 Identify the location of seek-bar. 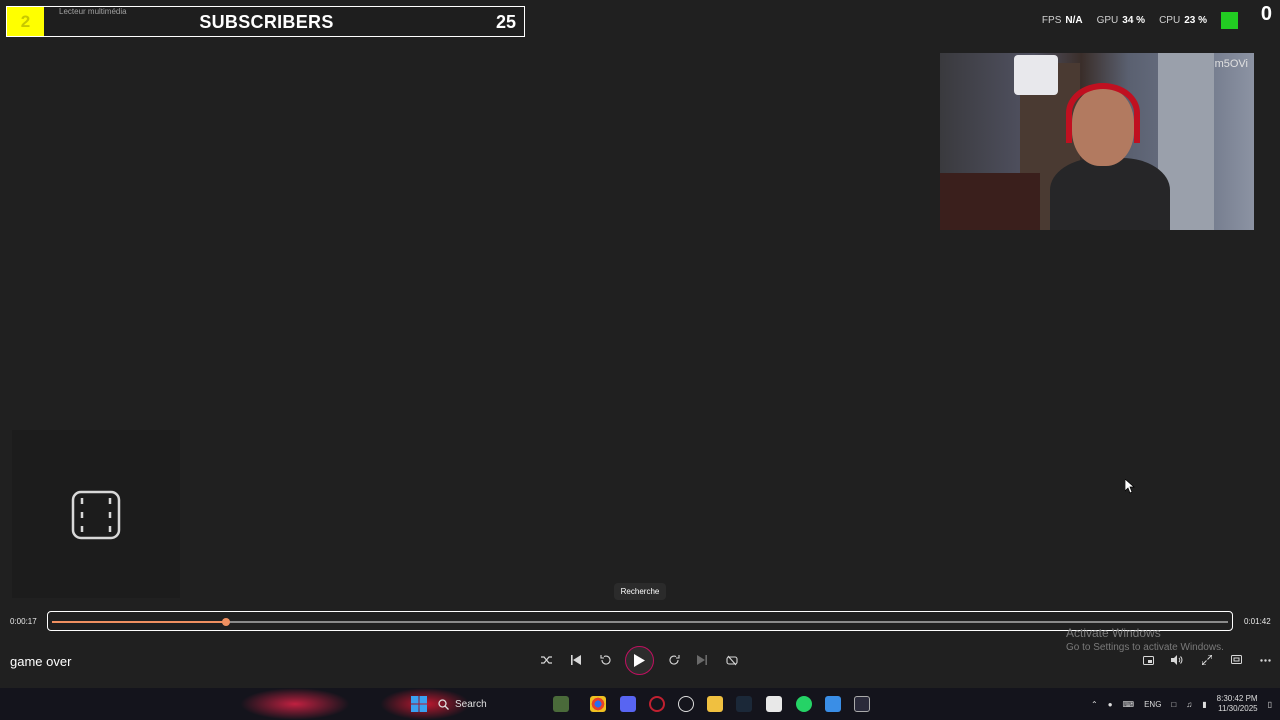
(640, 621).